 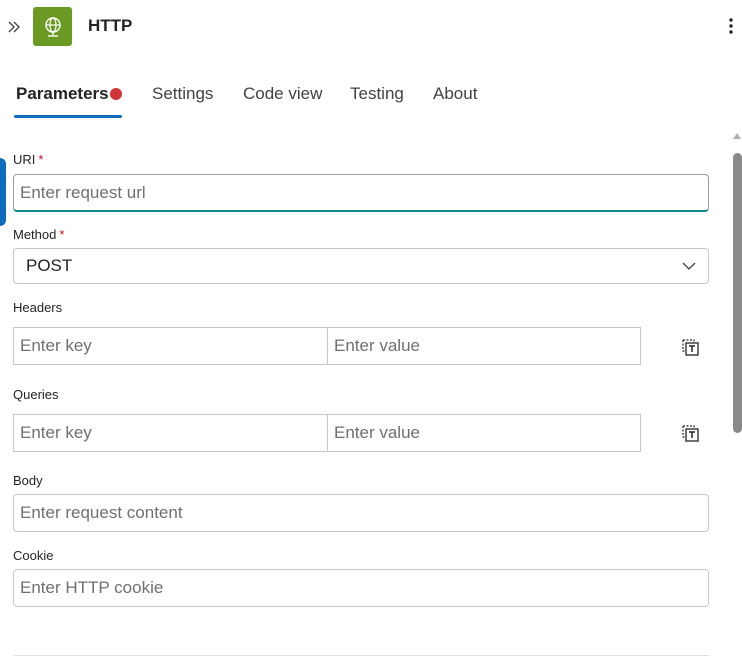 I want to click on tab-settings: Settings, so click(x=182, y=94).